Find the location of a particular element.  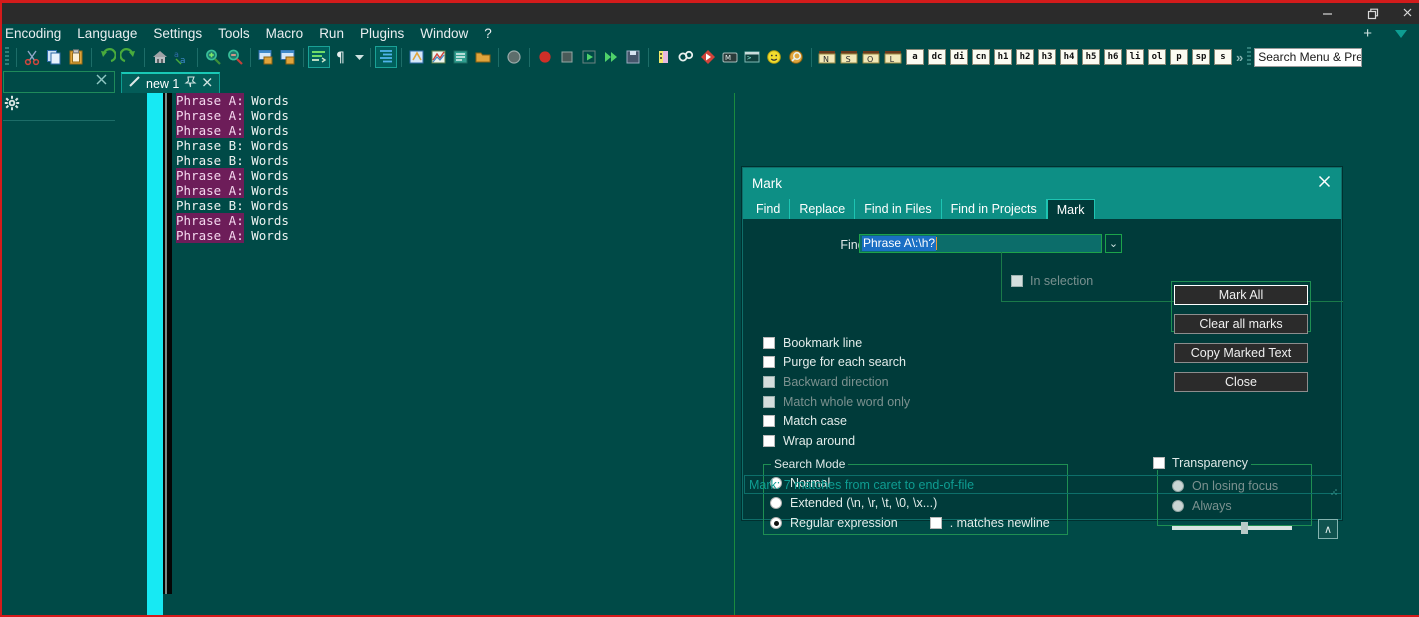

minimize-icon is located at coordinates (1327, 13).